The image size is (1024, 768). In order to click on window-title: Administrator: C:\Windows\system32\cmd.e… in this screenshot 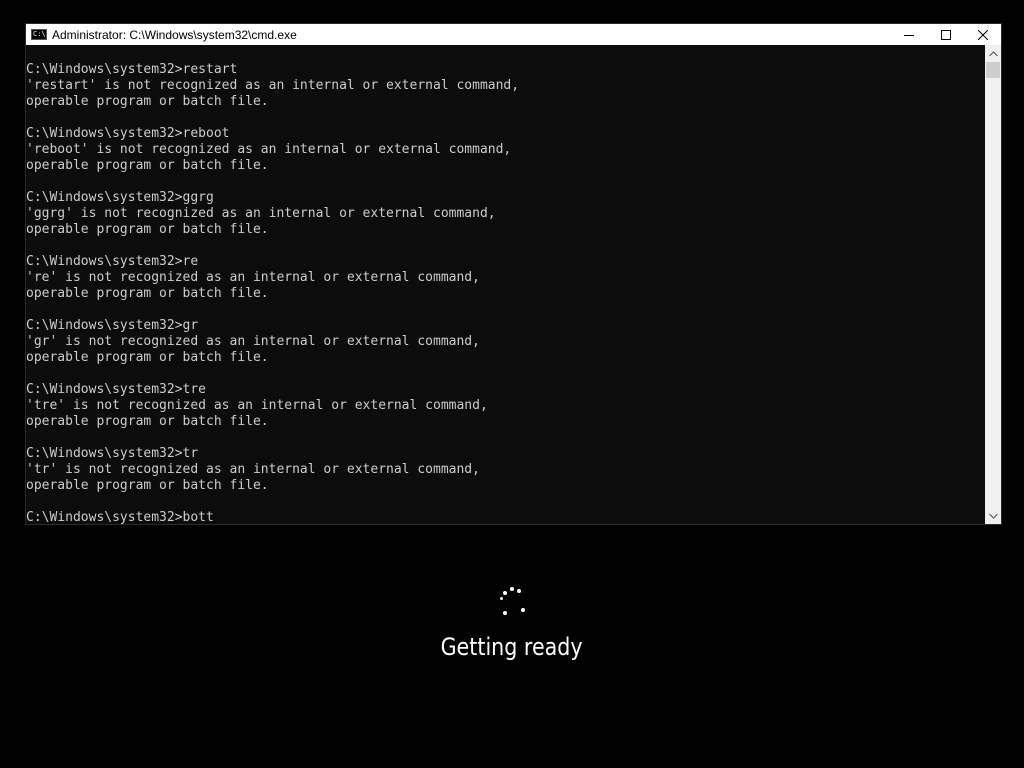, I will do `click(174, 34)`.